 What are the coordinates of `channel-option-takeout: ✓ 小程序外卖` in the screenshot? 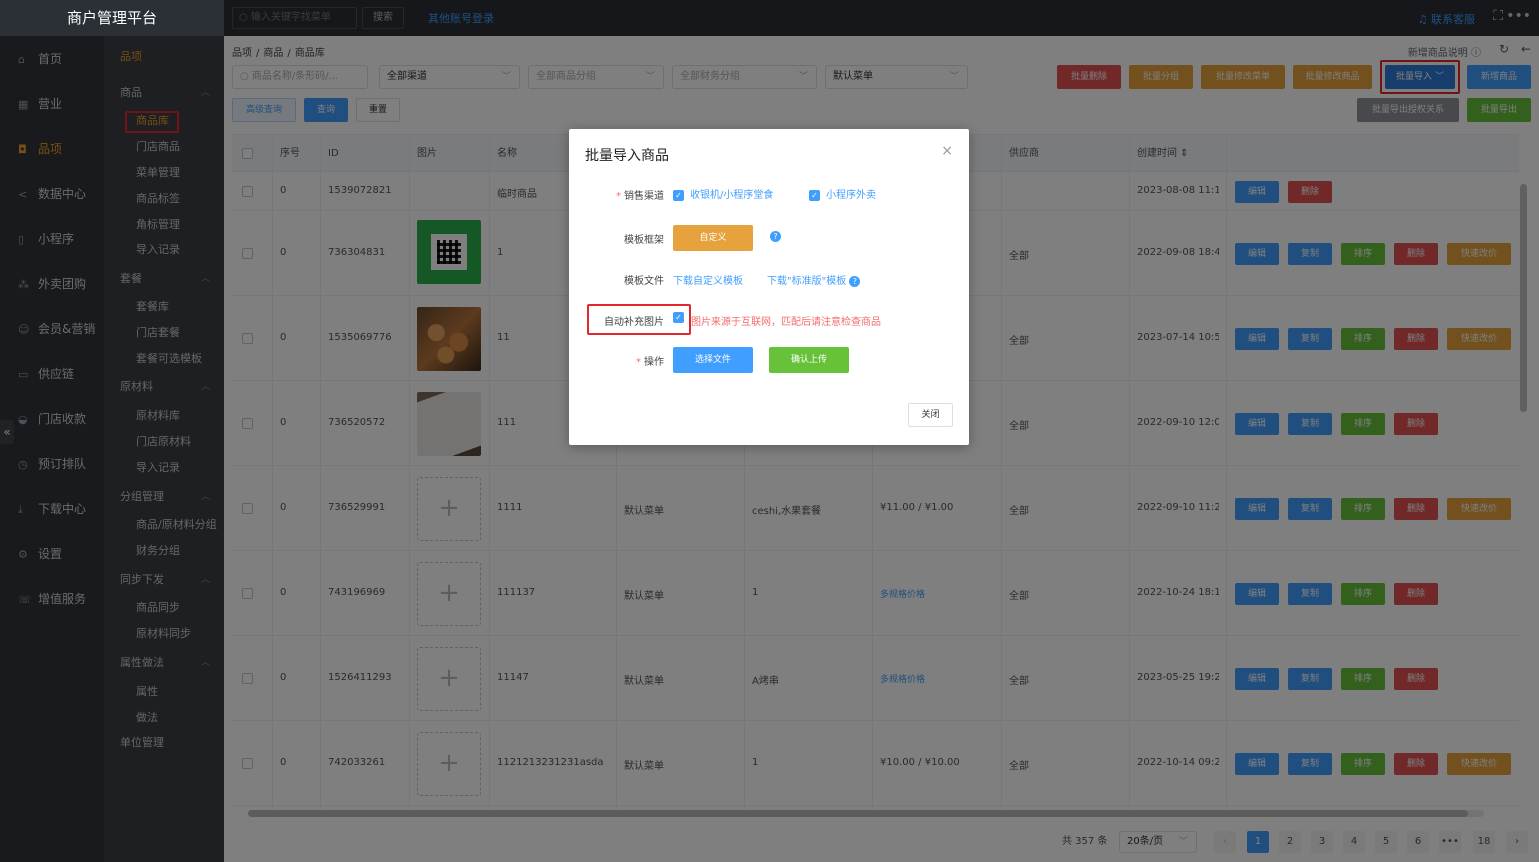 It's located at (842, 193).